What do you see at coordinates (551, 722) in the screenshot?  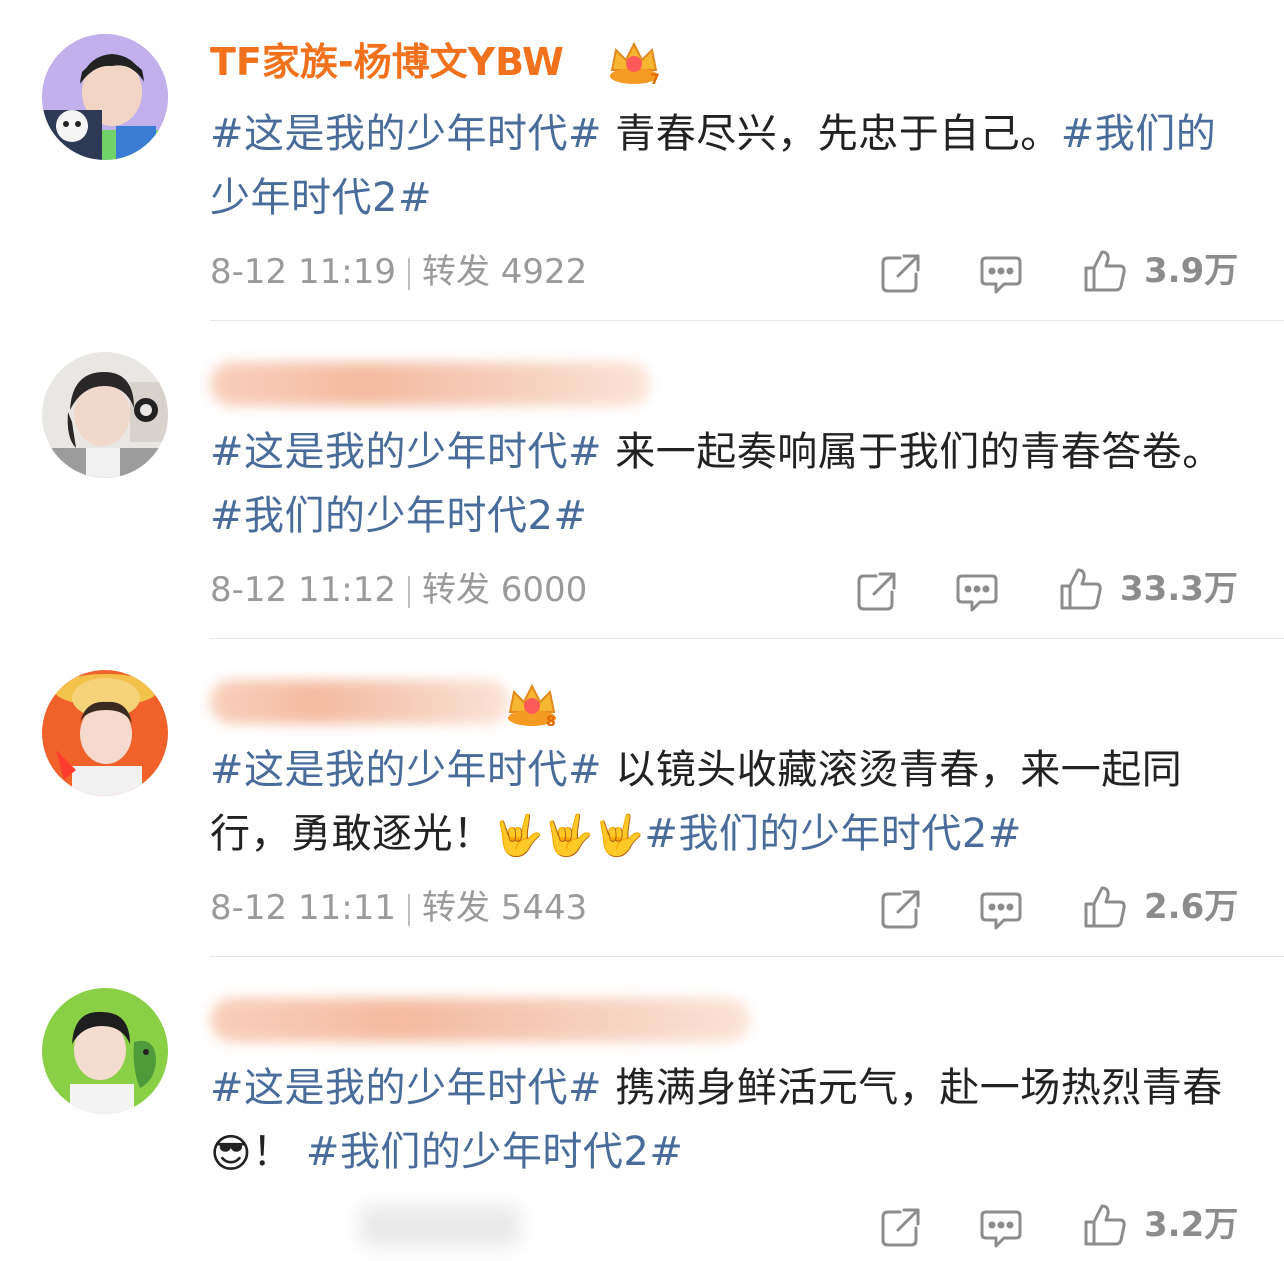 I see `svg-text: 8` at bounding box center [551, 722].